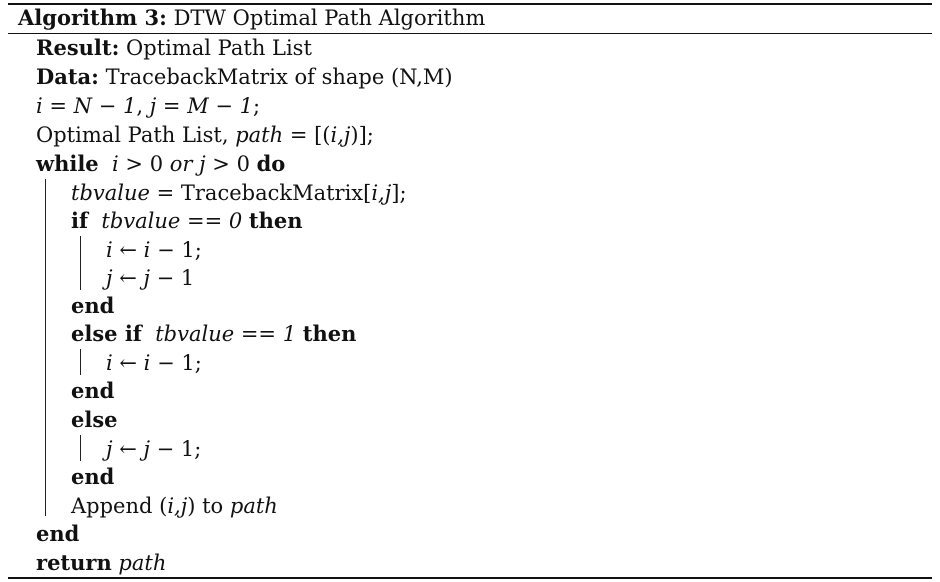  Describe the element at coordinates (307, 135) in the screenshot. I see `path-init-rhs: = [(` at that location.